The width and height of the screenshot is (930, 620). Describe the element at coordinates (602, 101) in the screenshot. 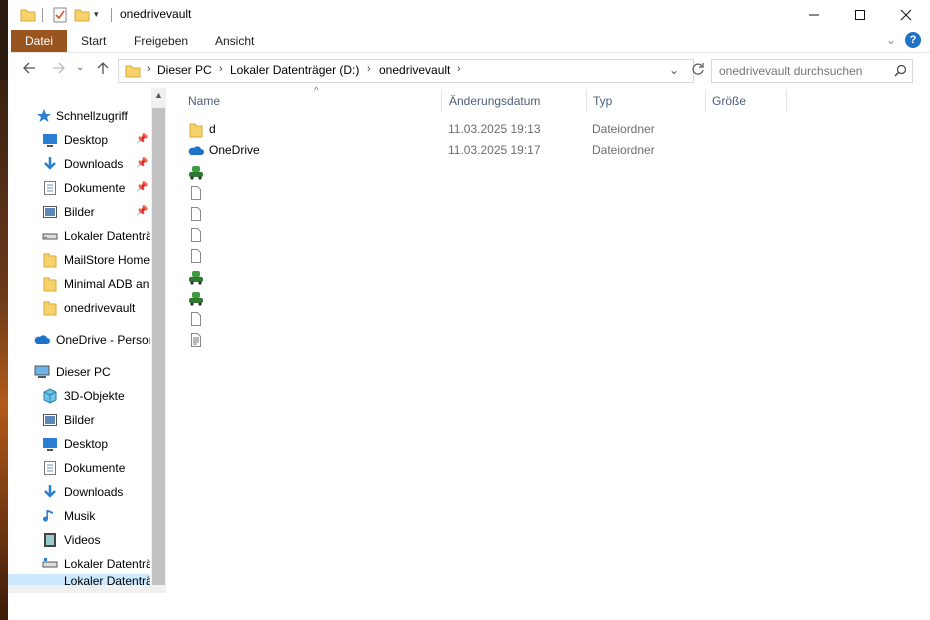

I see `column-header-type: Typ` at that location.